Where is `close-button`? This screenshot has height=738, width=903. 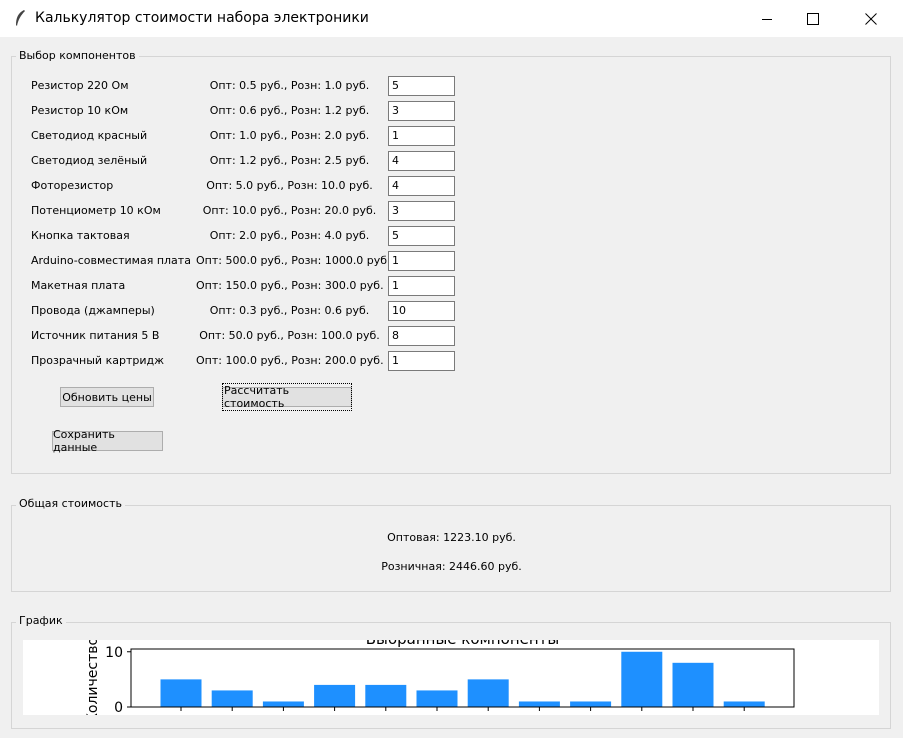
close-button is located at coordinates (871, 18).